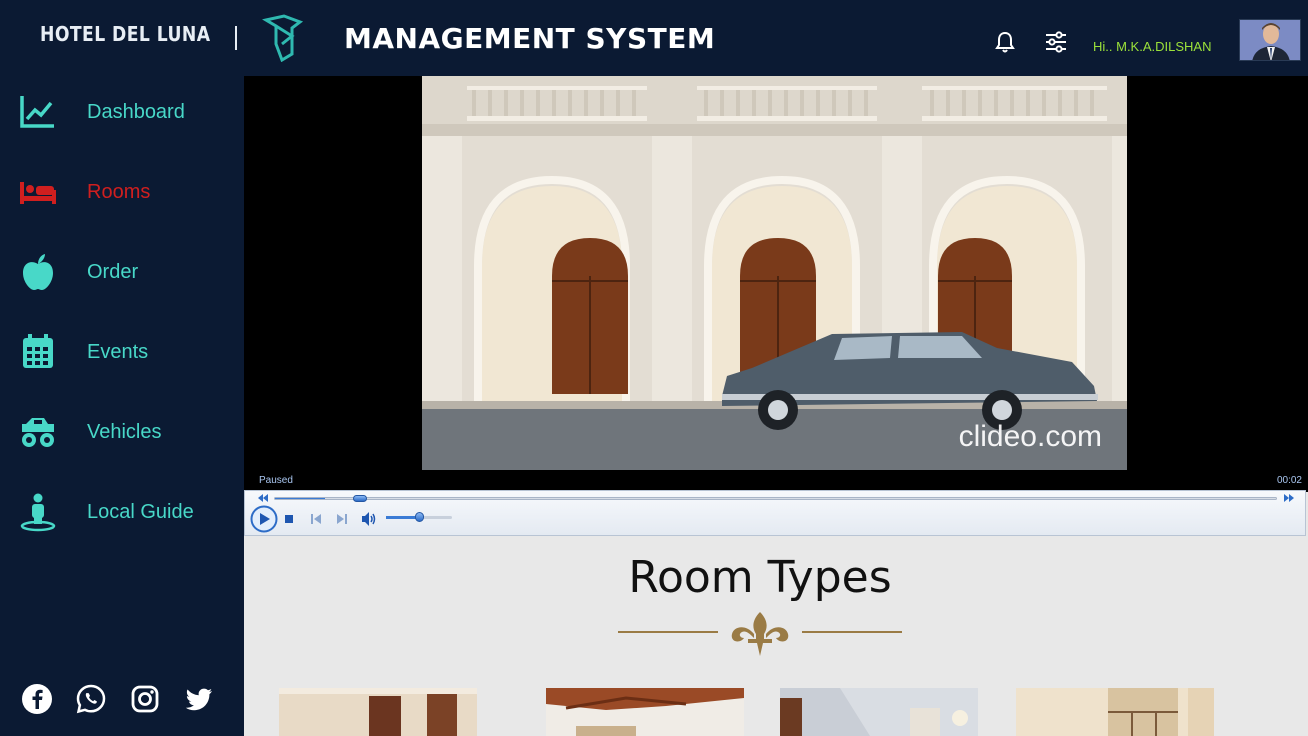 The height and width of the screenshot is (736, 1308). I want to click on sliders-icon, so click(1056, 42).